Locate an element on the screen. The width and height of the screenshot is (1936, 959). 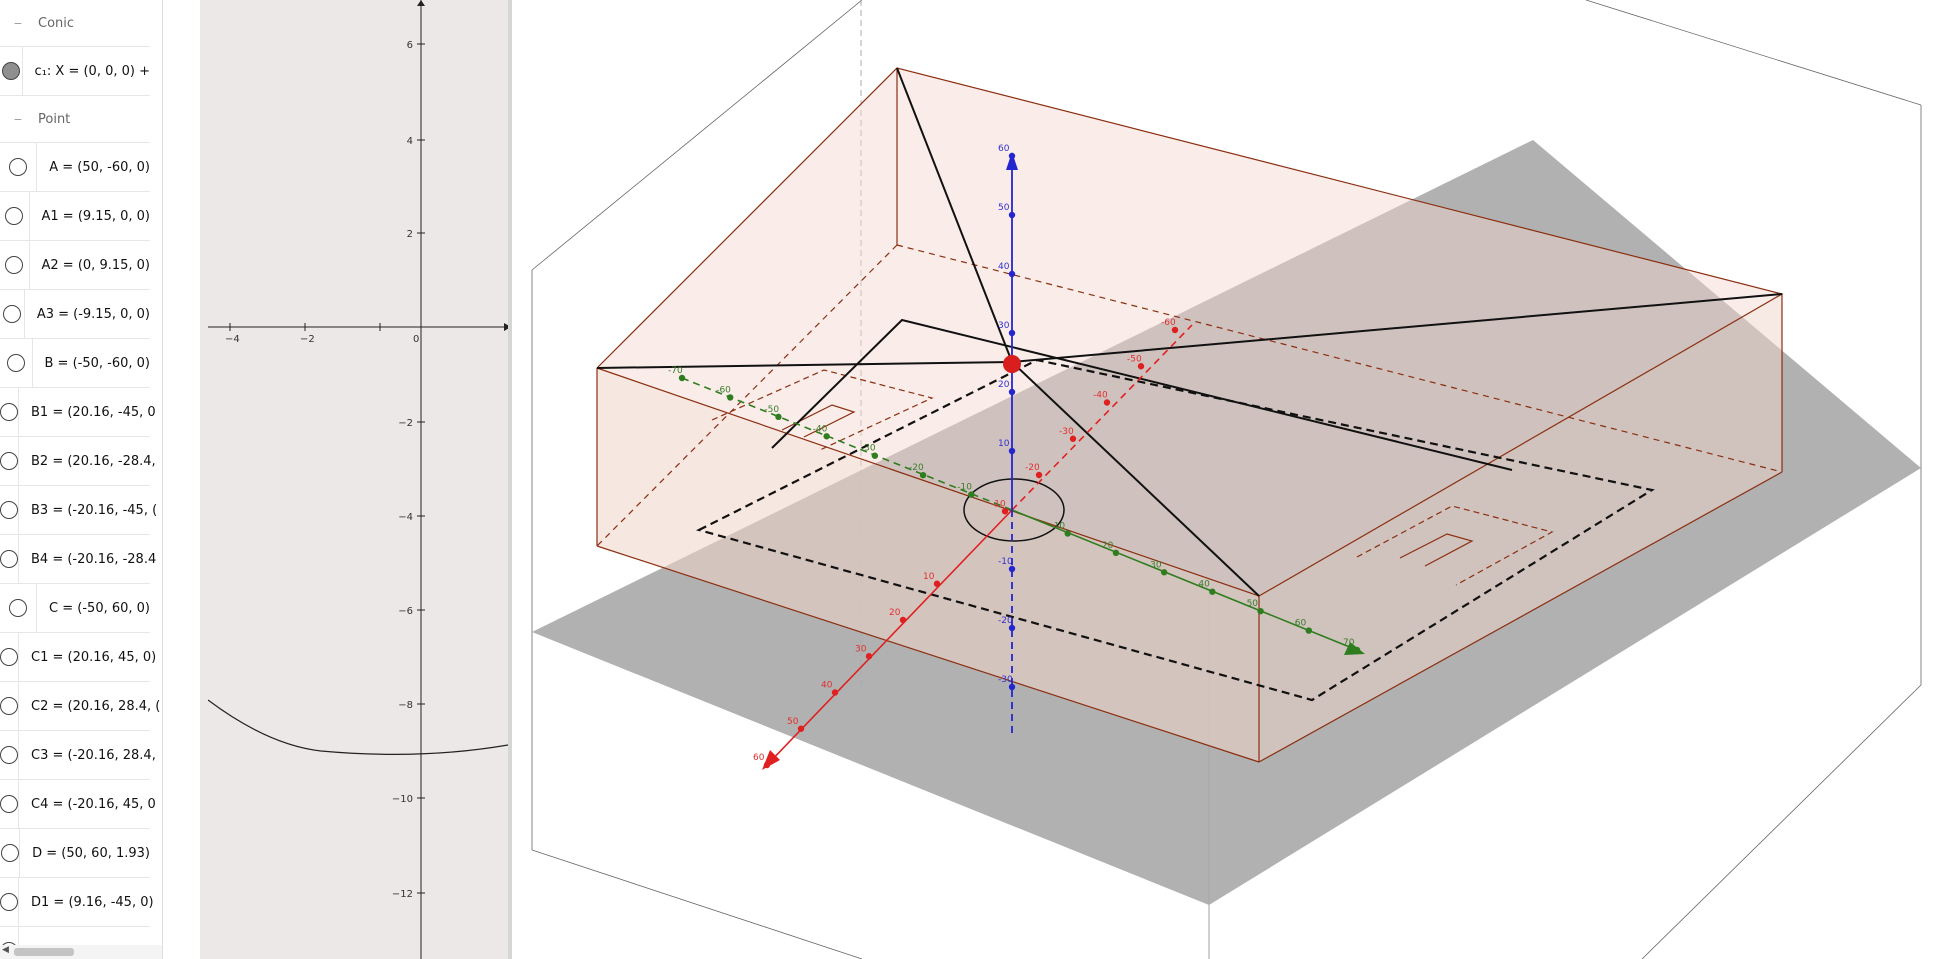
algebra-expression: A2 = (0, 9.15, 0) is located at coordinates (96, 265).